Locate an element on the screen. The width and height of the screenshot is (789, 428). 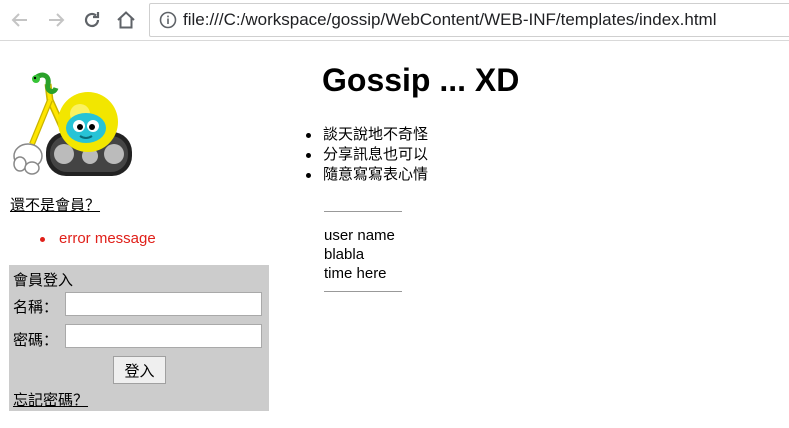
password-input is located at coordinates (163, 336).